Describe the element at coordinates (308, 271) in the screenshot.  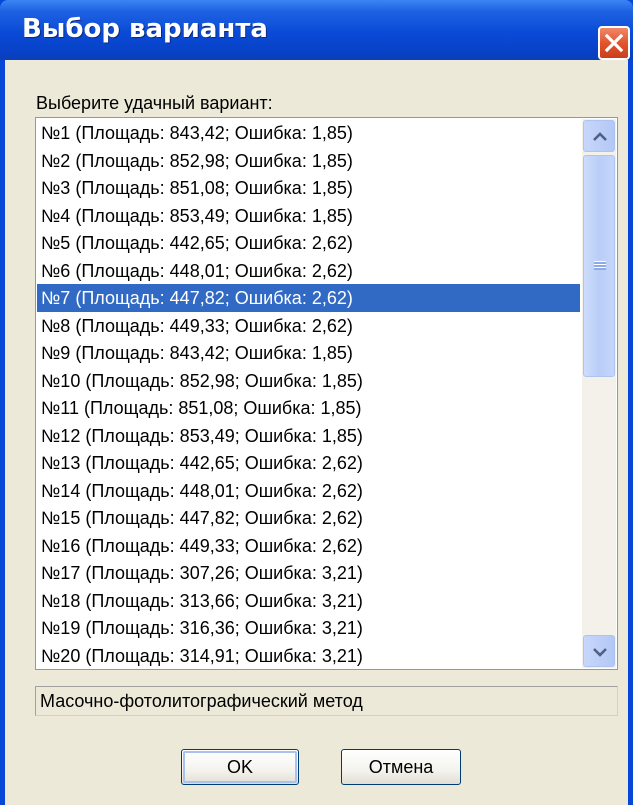
I see `list-item: №6 (Площадь: 448,01; Ошибка: 2,62)` at that location.